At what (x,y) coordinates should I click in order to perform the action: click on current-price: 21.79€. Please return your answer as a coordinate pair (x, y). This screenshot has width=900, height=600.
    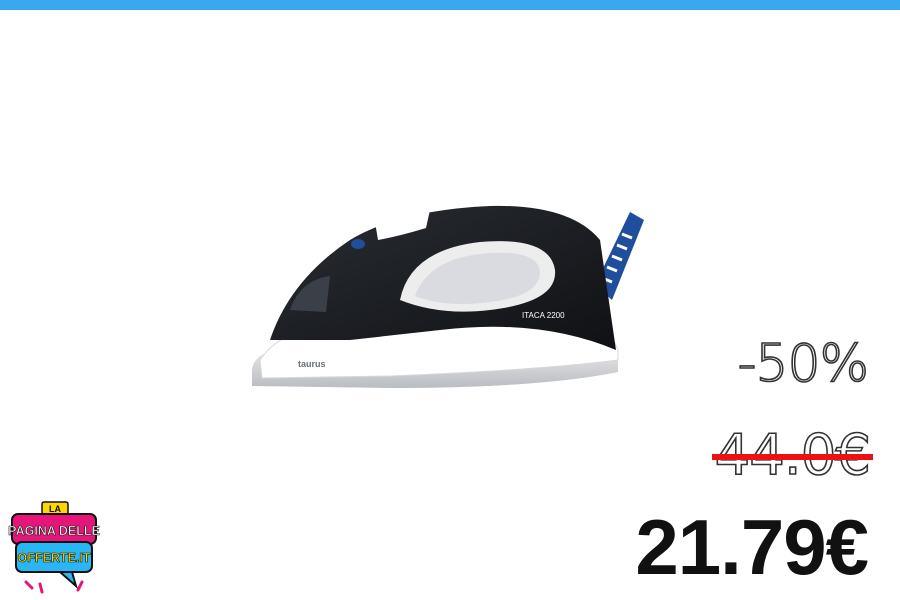
    Looking at the image, I should click on (752, 547).